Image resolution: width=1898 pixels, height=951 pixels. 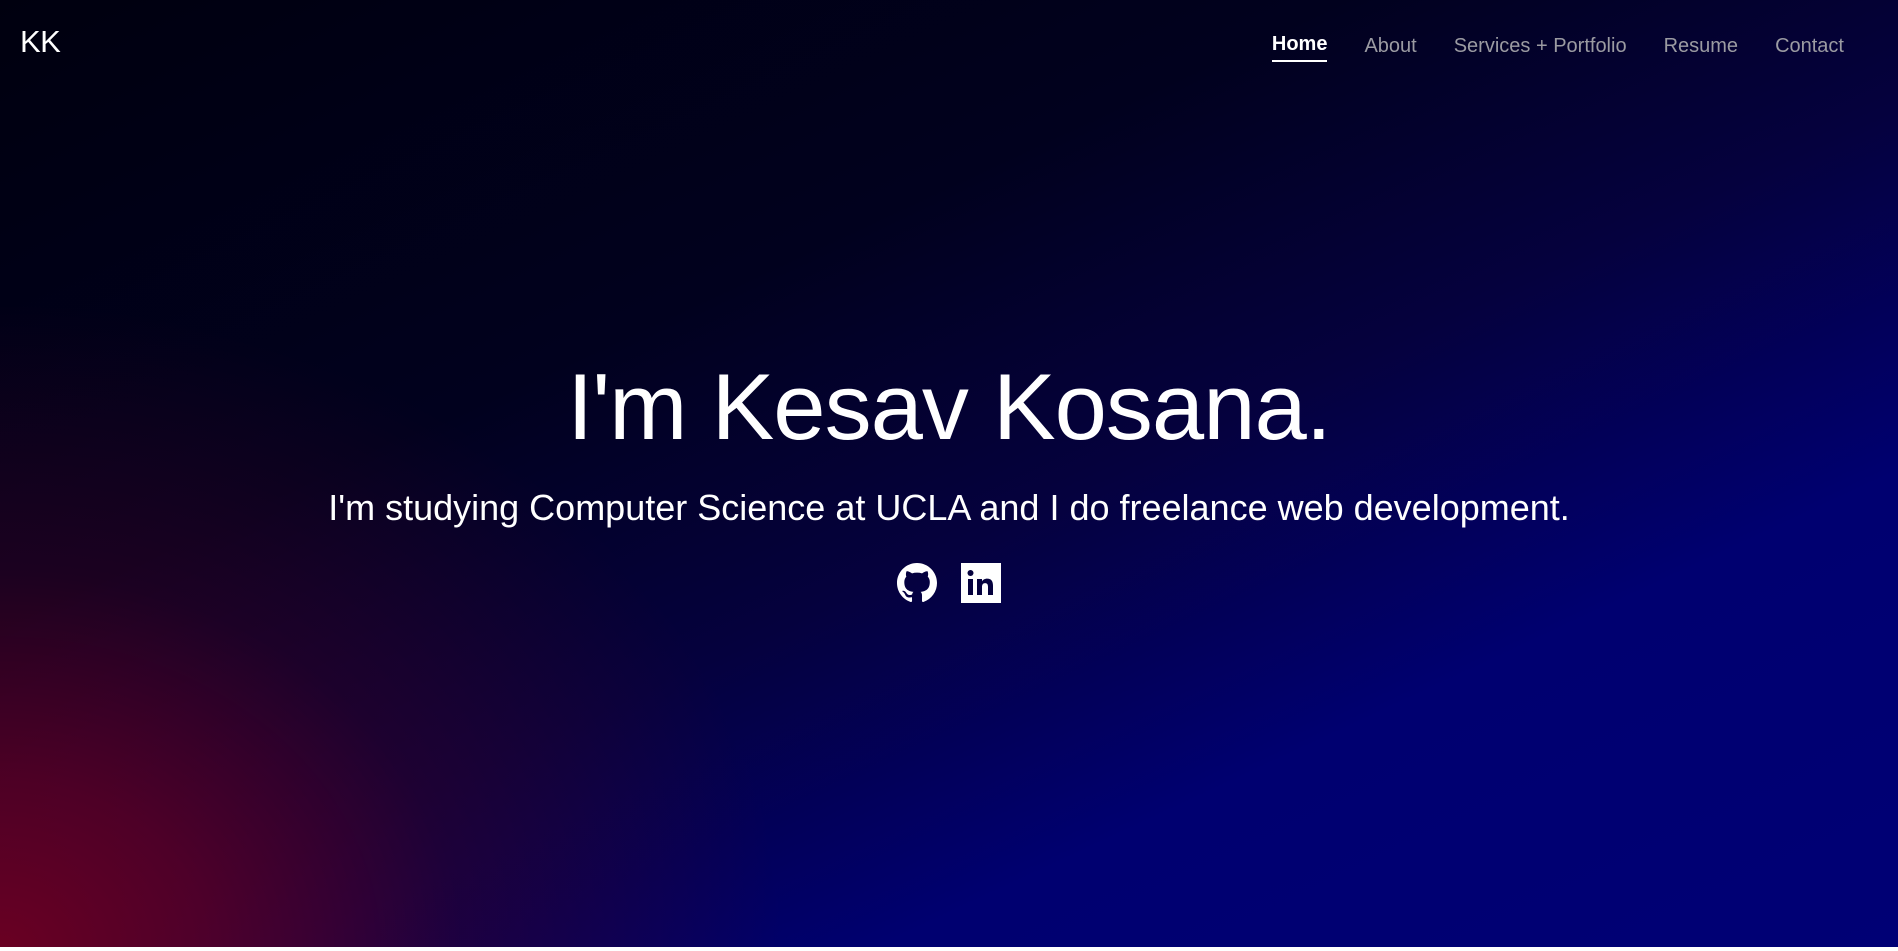 What do you see at coordinates (1540, 46) in the screenshot?
I see `nav-services-portfolio-link: Services + Portfolio` at bounding box center [1540, 46].